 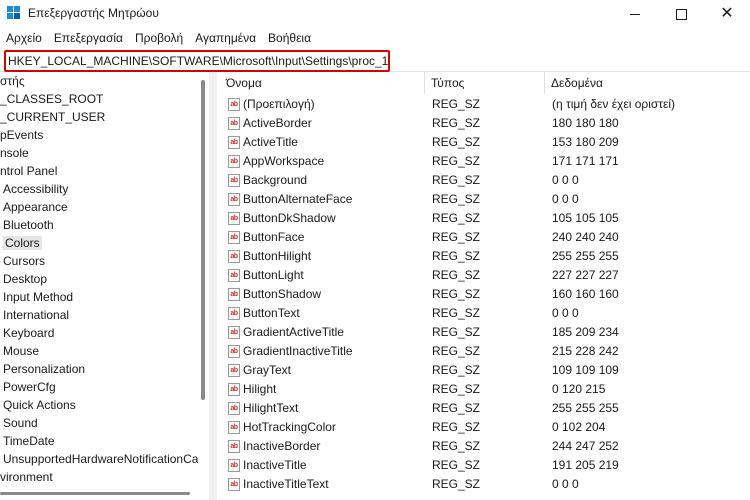 I want to click on table-row: ab HotTrackingColor REG_SZ 0 102 204, so click(x=485, y=427).